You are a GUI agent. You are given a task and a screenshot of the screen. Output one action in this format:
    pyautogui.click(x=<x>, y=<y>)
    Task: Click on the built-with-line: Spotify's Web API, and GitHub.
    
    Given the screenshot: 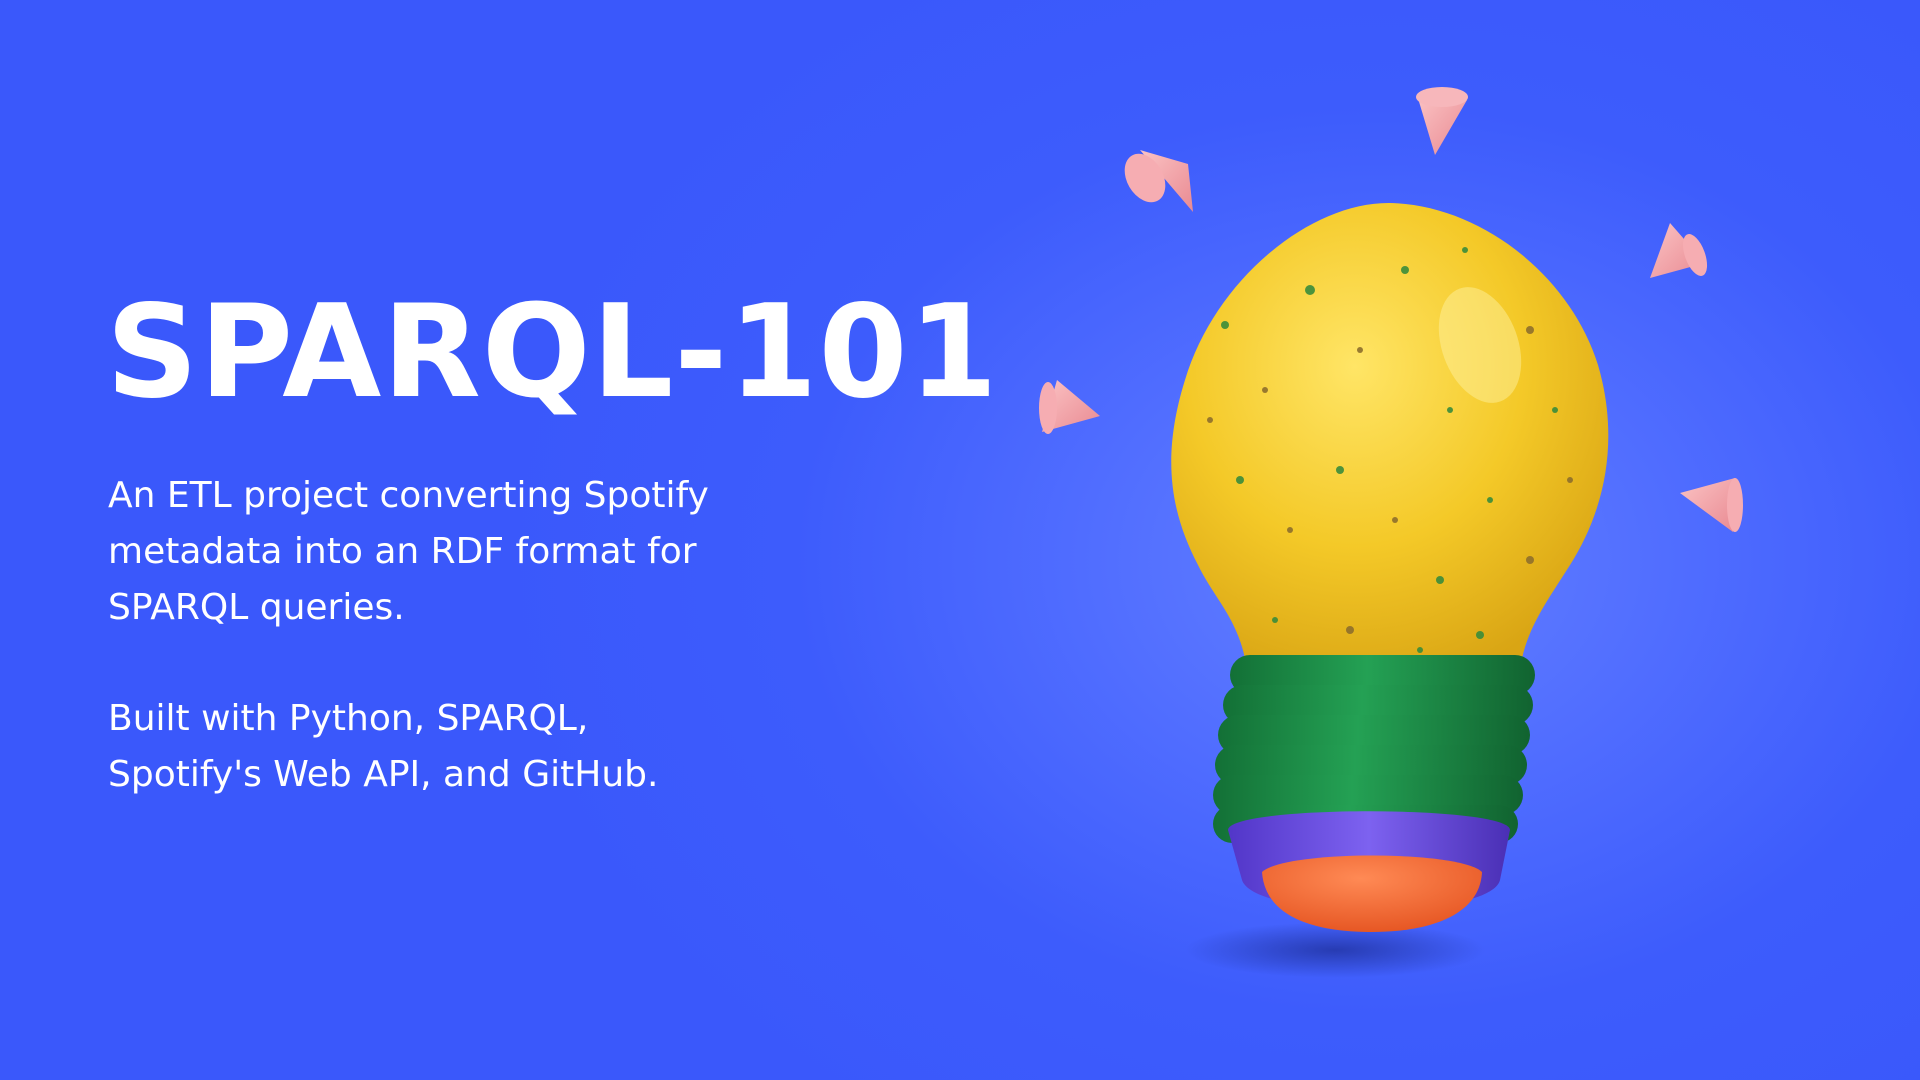 What is the action you would take?
    pyautogui.click(x=383, y=774)
    